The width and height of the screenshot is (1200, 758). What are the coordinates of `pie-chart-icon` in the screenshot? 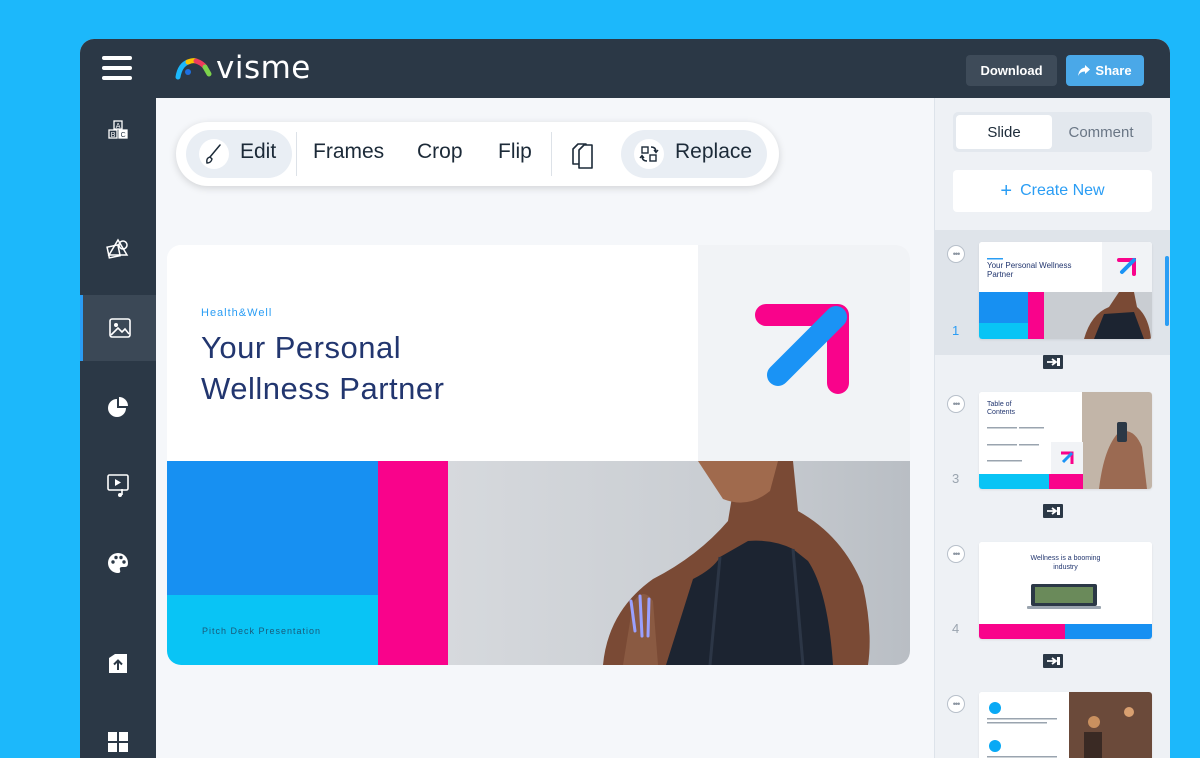 It's located at (118, 407).